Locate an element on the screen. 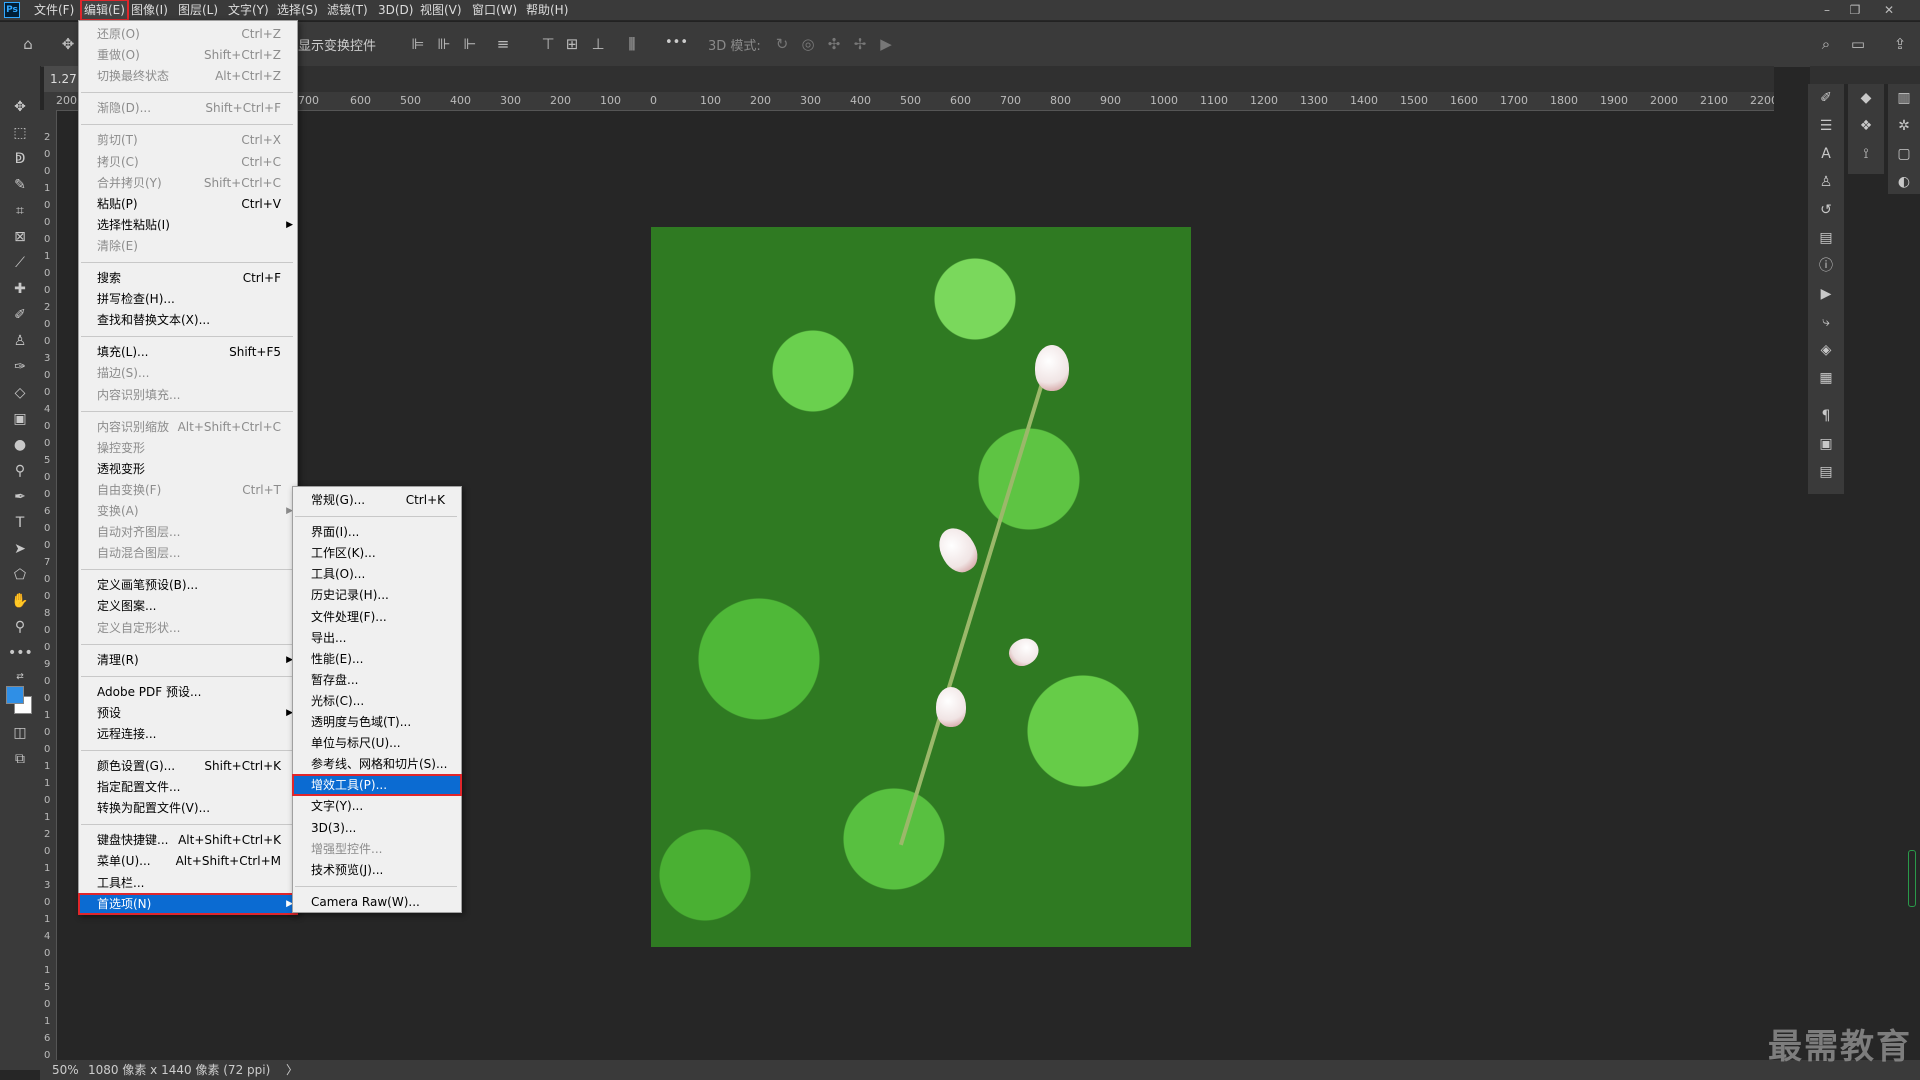 Image resolution: width=1920 pixels, height=1080 pixels. marquee-tool-icon: ⬚ is located at coordinates (20, 133).